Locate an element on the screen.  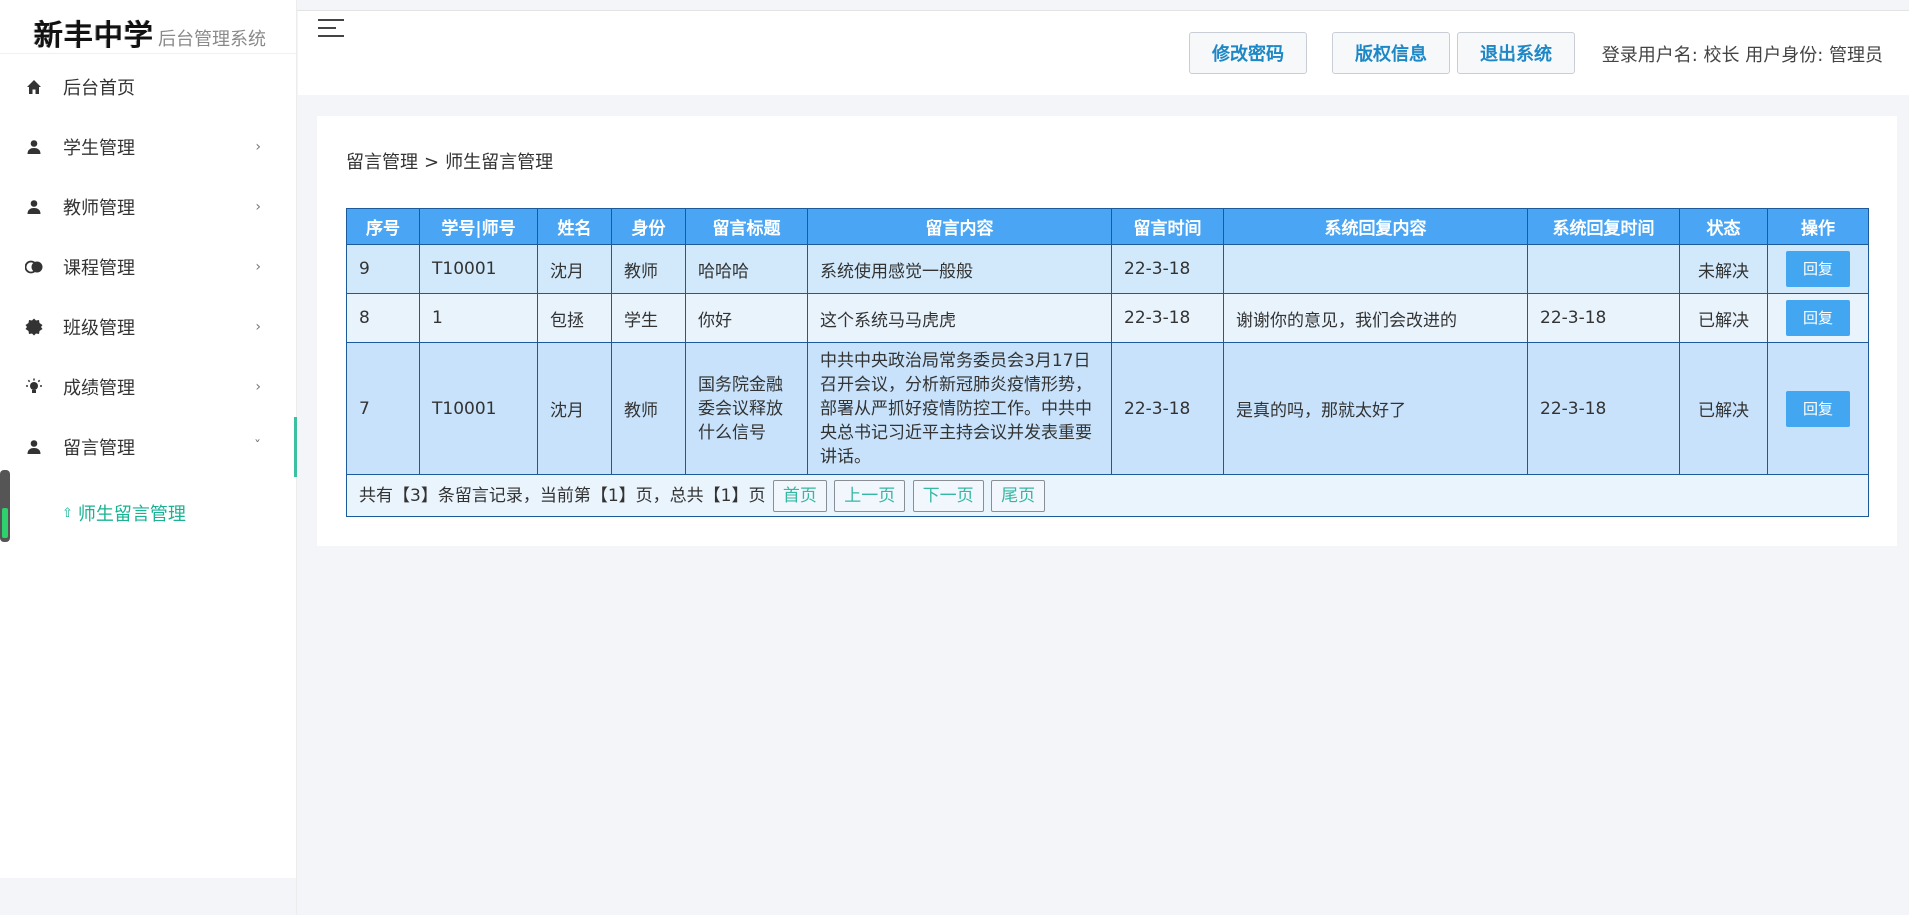
sidebar-footer is located at coordinates (148, 896).